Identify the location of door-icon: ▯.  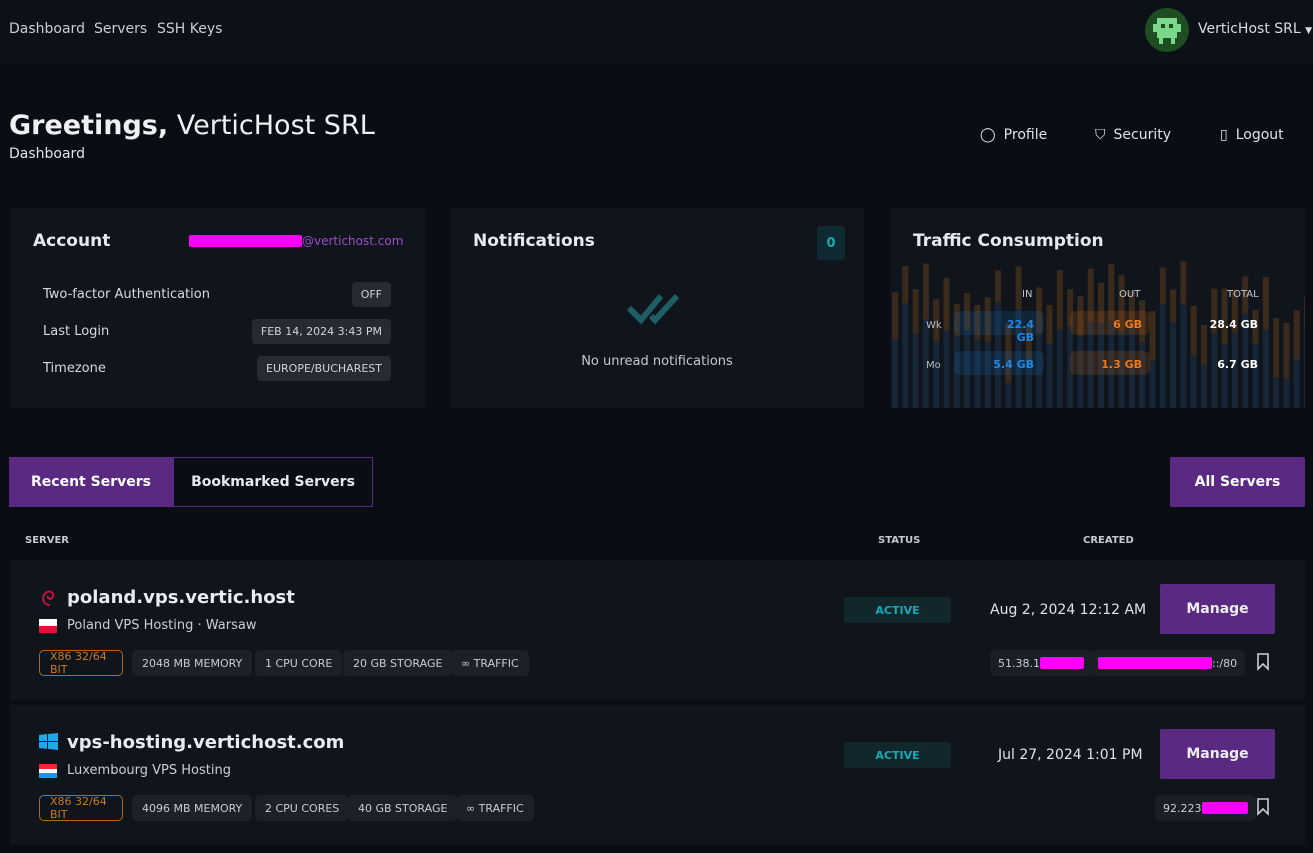
(1224, 135).